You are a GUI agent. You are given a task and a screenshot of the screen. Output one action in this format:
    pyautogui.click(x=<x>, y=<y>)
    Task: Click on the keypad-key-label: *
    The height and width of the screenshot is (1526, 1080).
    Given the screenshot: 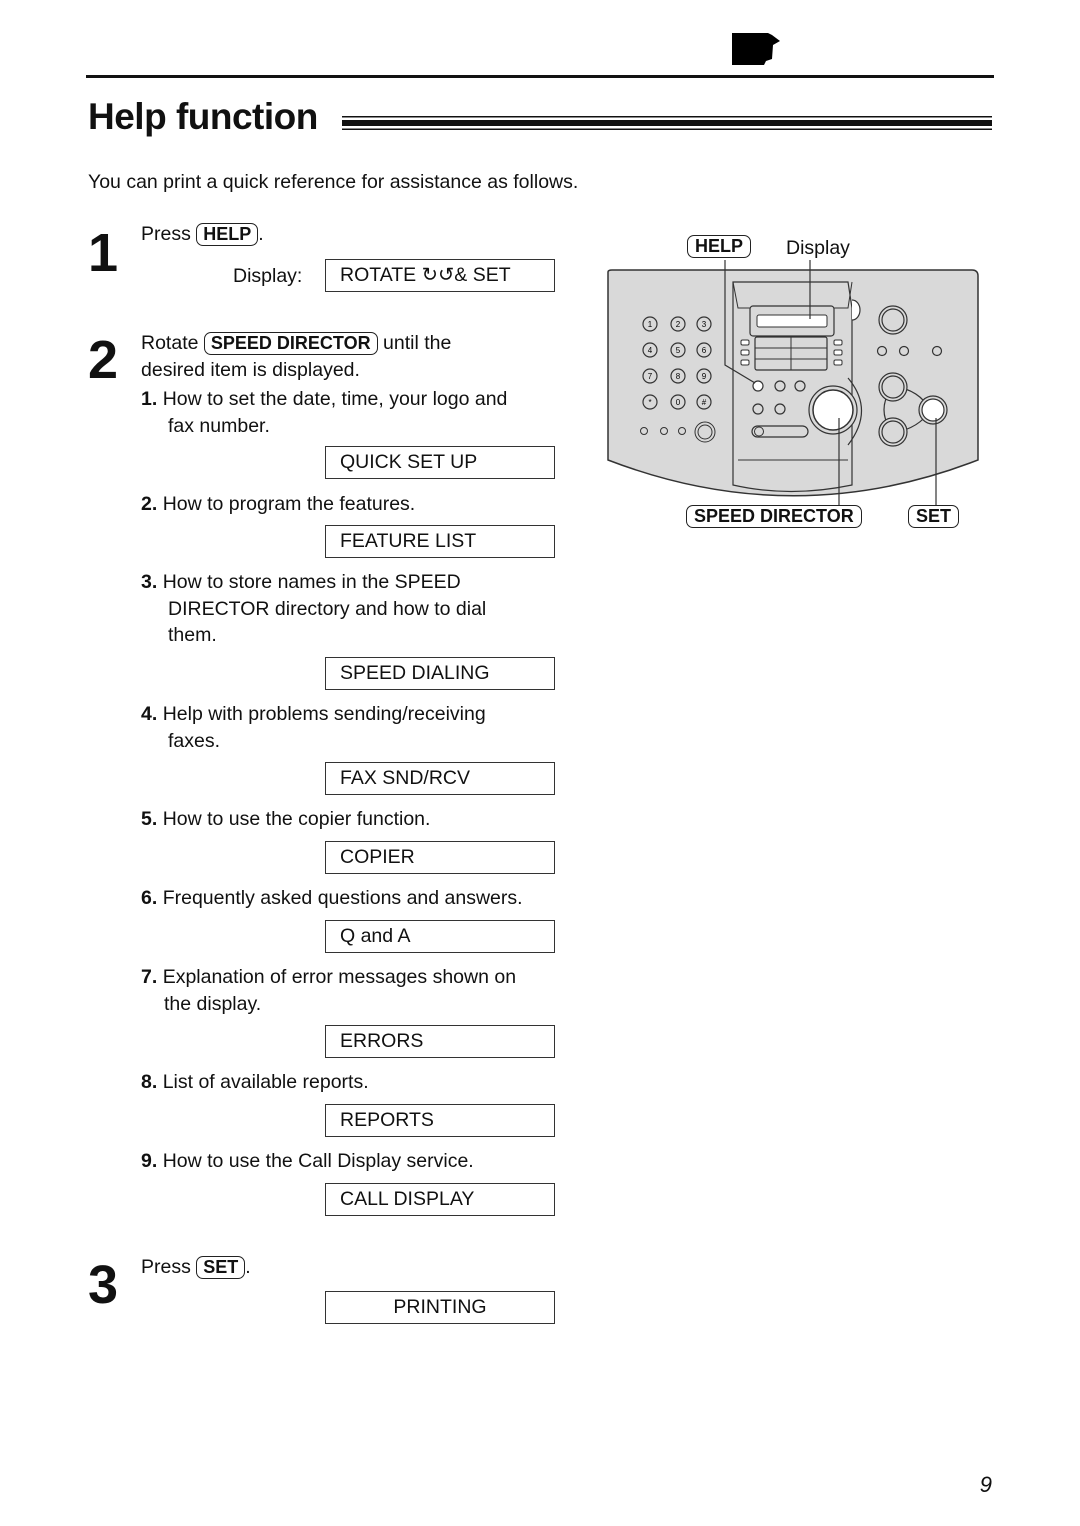 What is the action you would take?
    pyautogui.click(x=649, y=402)
    